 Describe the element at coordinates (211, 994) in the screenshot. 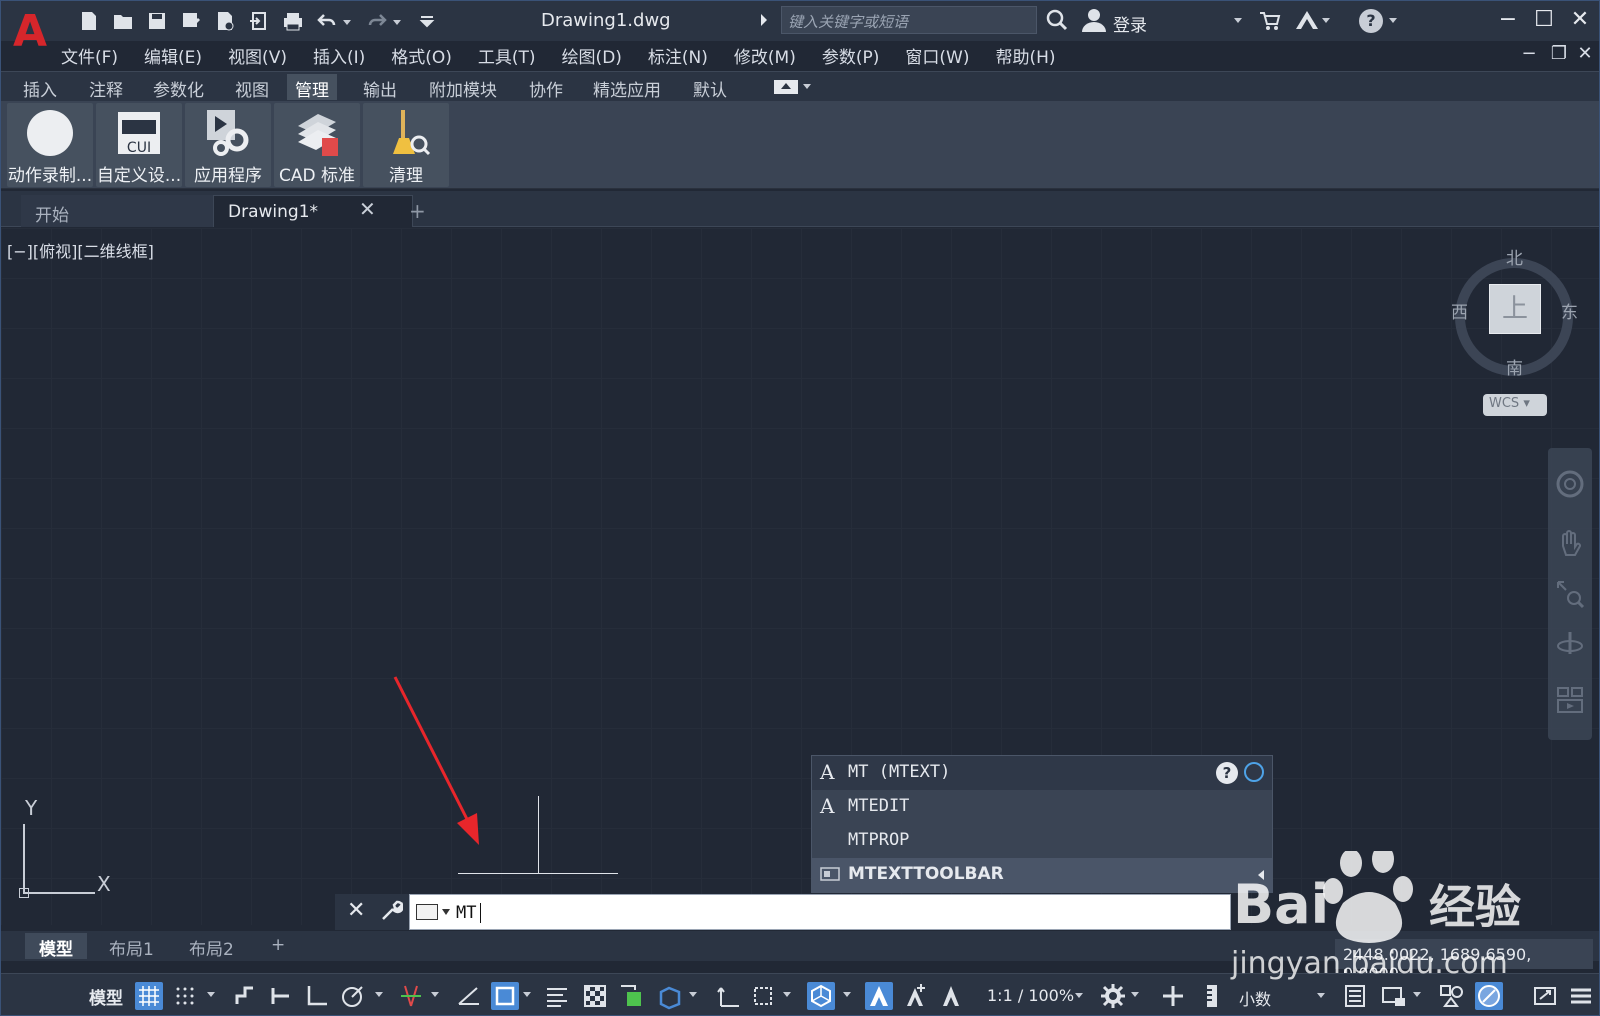

I see `snap-dropdown-icon` at that location.